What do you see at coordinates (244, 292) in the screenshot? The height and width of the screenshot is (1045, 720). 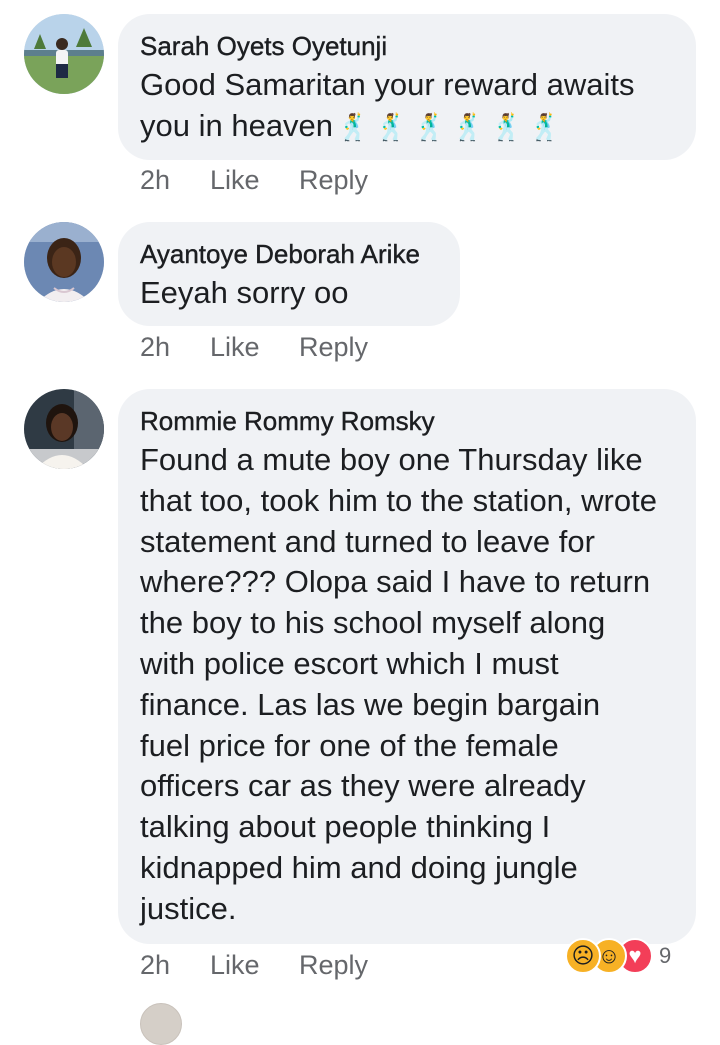 I see `comment-text: Eeyah sorry oo` at bounding box center [244, 292].